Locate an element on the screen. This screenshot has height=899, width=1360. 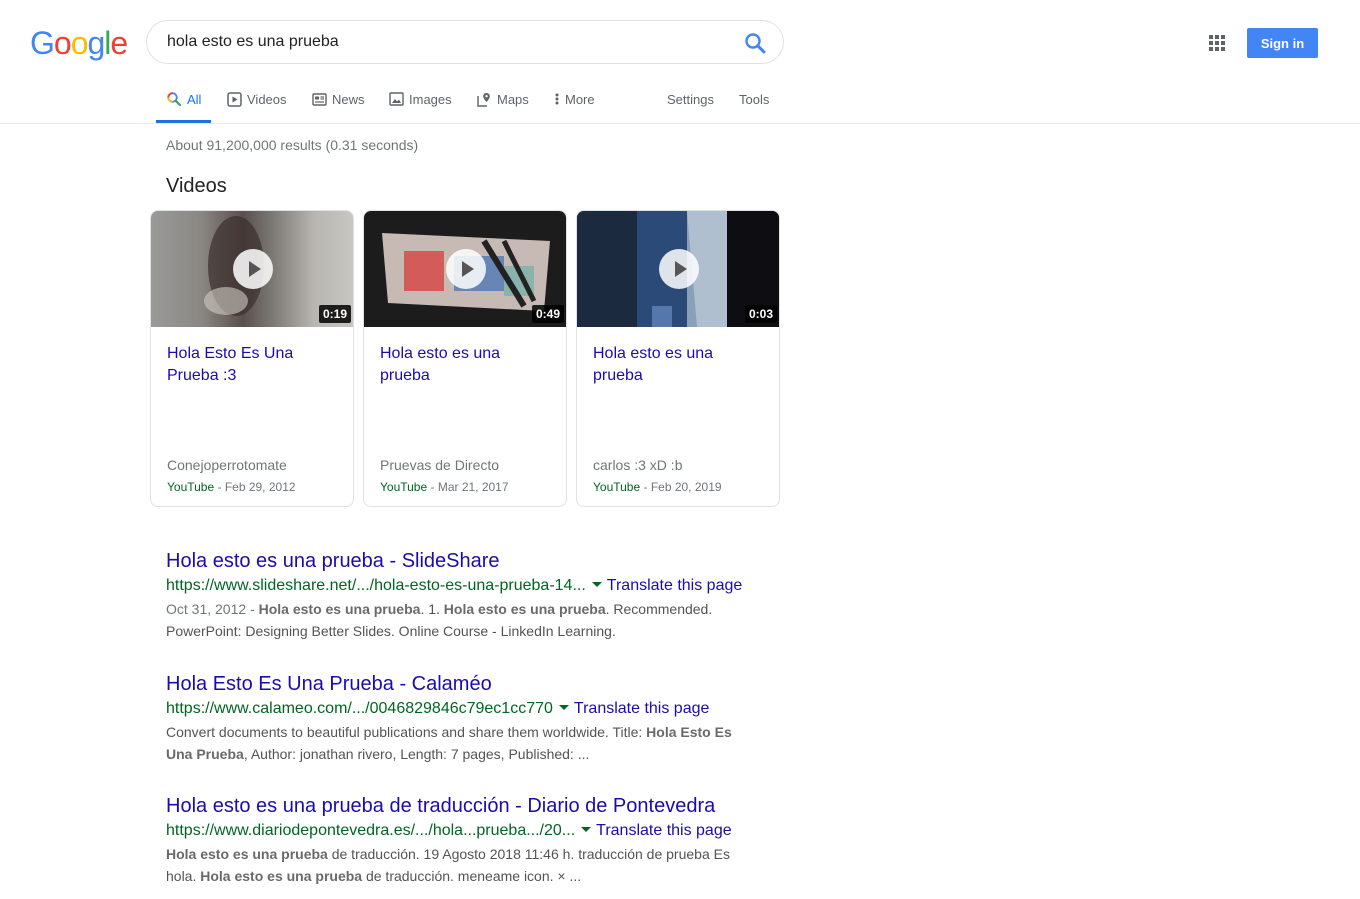
tab-label: News is located at coordinates (348, 99).